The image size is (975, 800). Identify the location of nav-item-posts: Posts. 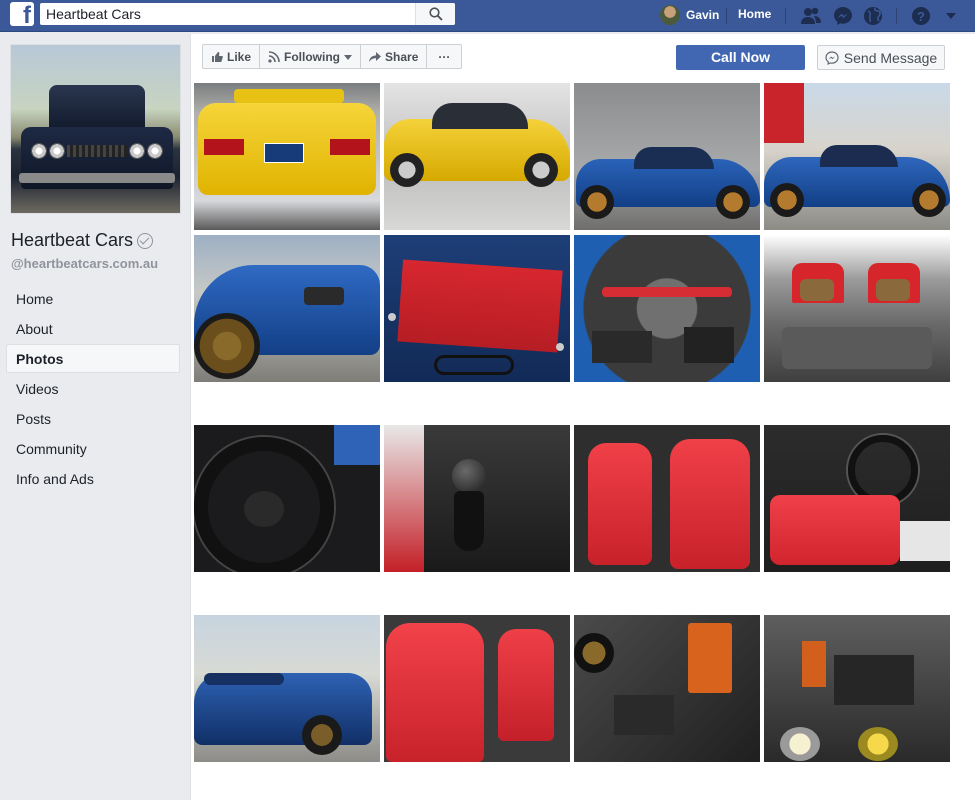
(93, 418).